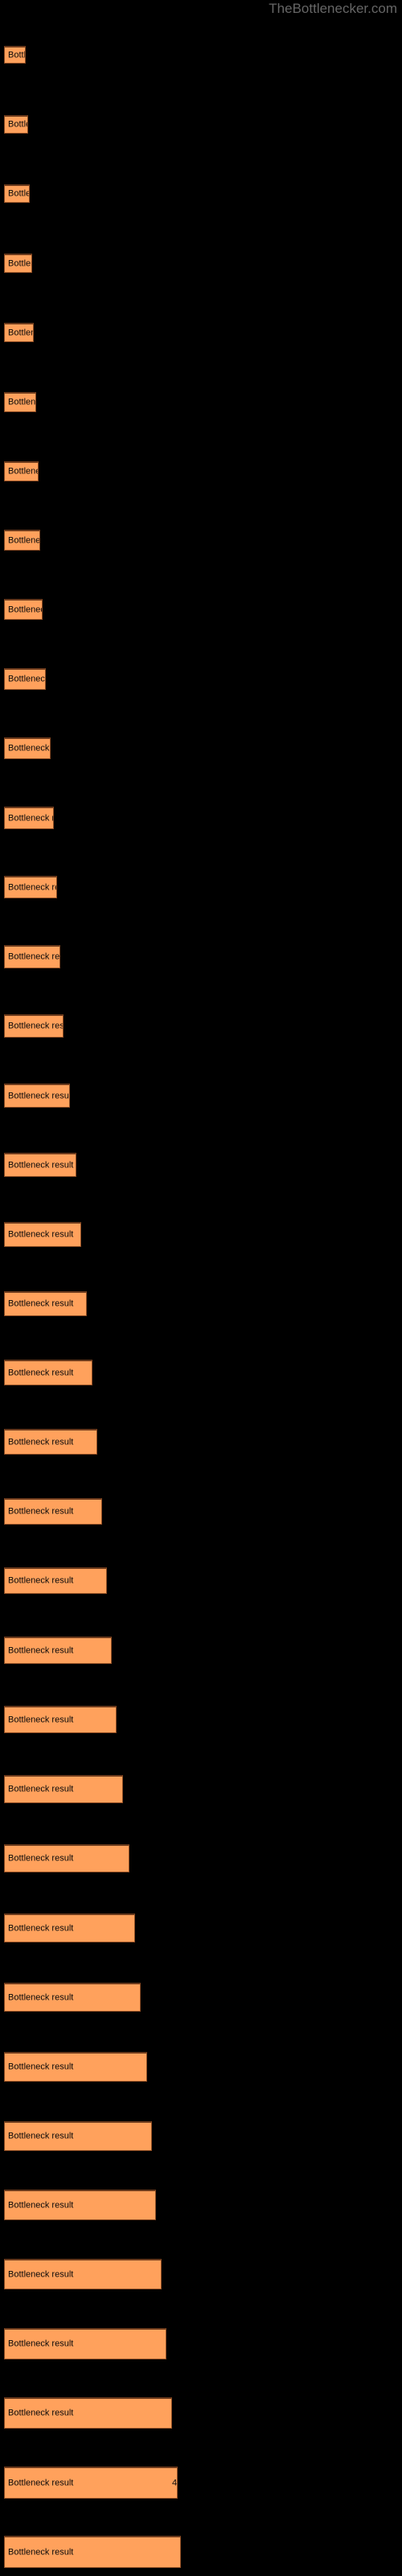 This screenshot has width=402, height=2576. I want to click on bar: Bottleneck result 4, so click(91, 2483).